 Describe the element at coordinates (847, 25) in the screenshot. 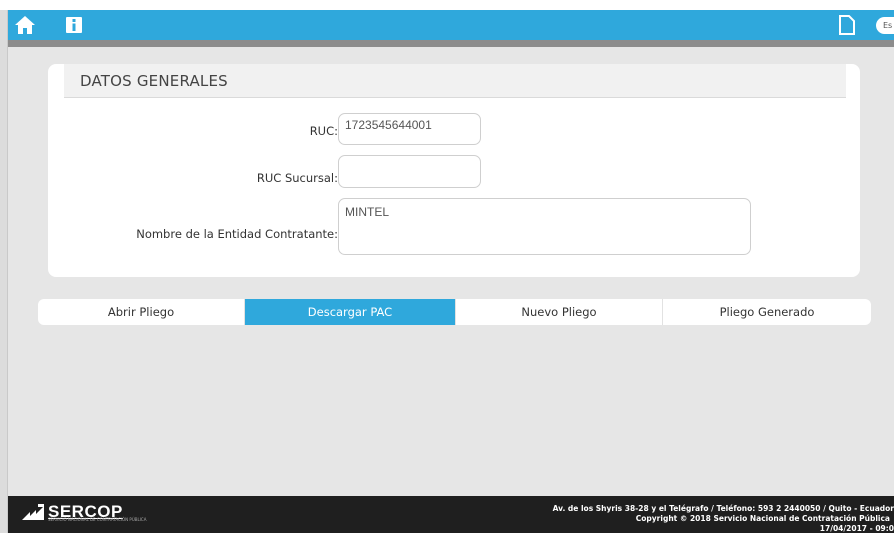

I see `document-icon` at that location.